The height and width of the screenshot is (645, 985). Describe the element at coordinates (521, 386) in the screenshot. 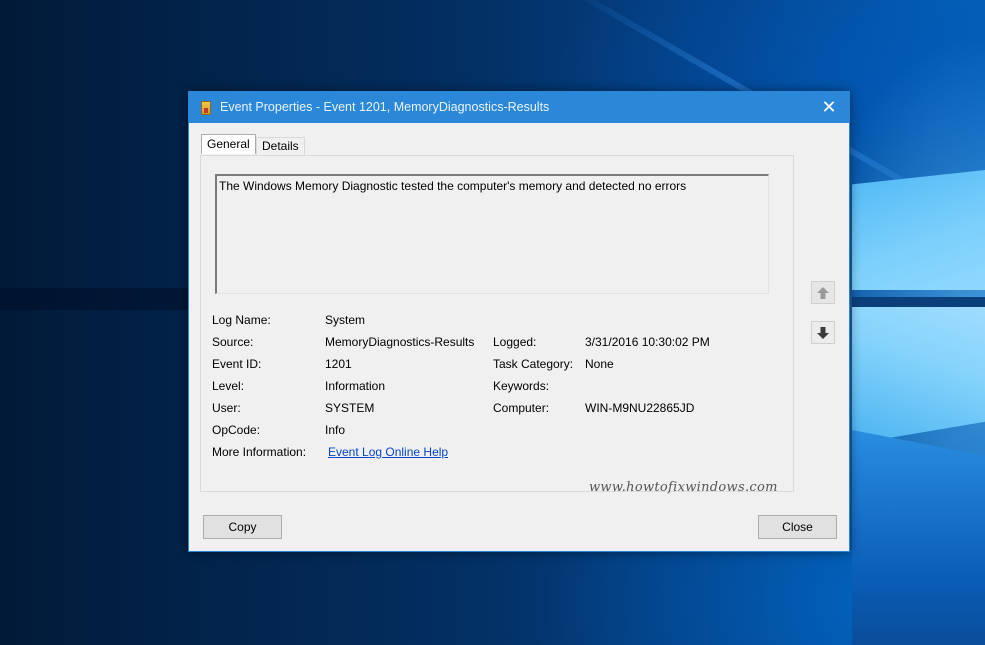

I see `keywords-label: Keywords:` at that location.